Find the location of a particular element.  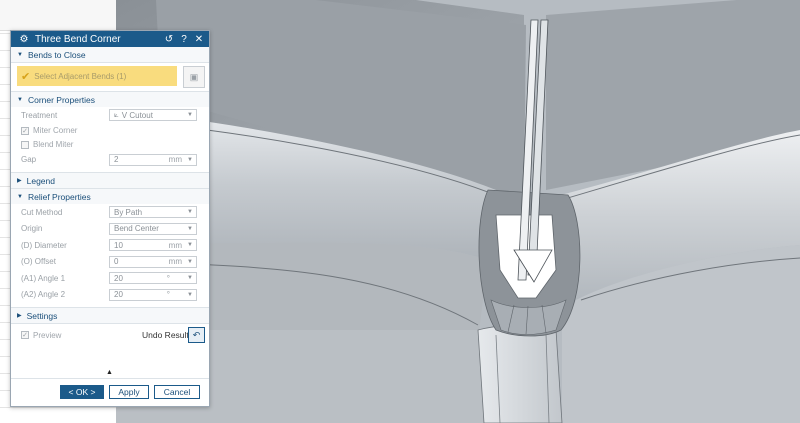

offset-row: (O) Offset 0 mm ▼ is located at coordinates (110, 262).